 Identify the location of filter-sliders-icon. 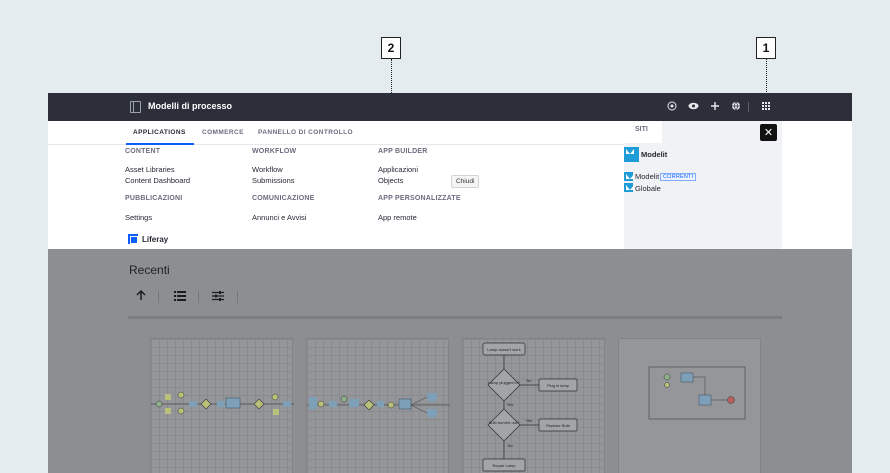
(218, 297).